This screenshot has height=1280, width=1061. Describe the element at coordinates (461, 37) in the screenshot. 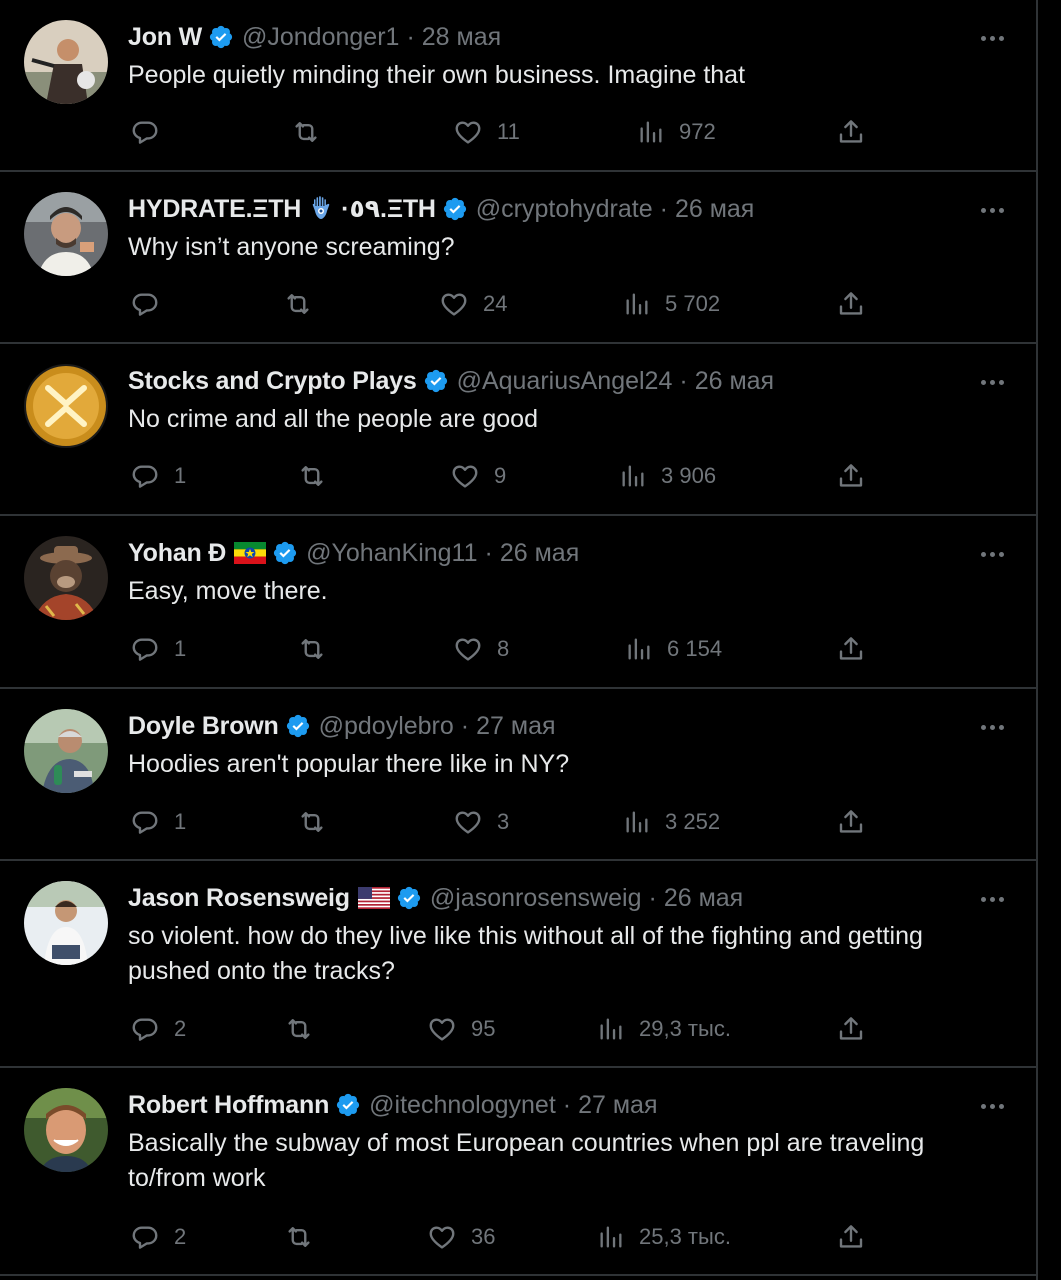

I see `tweet-date: 28 мая` at that location.